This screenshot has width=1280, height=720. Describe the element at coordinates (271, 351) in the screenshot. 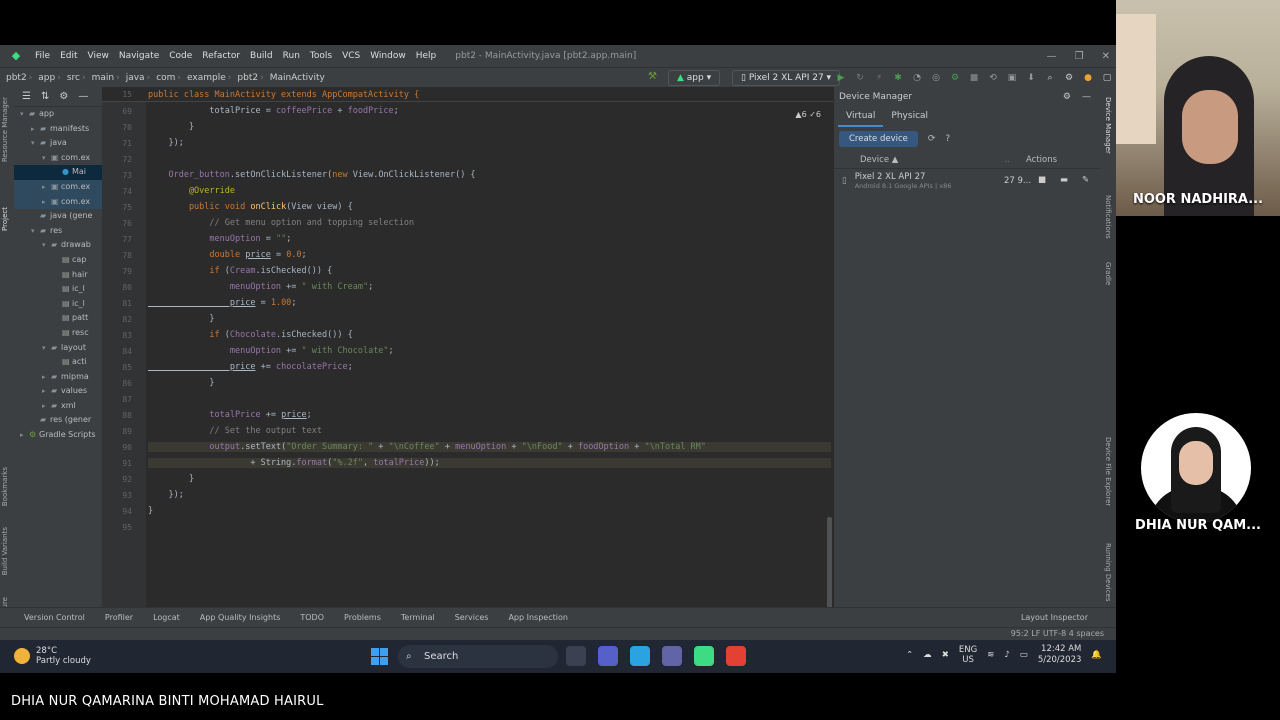

I see `code-line: menuOption += " with Chocolate";` at that location.